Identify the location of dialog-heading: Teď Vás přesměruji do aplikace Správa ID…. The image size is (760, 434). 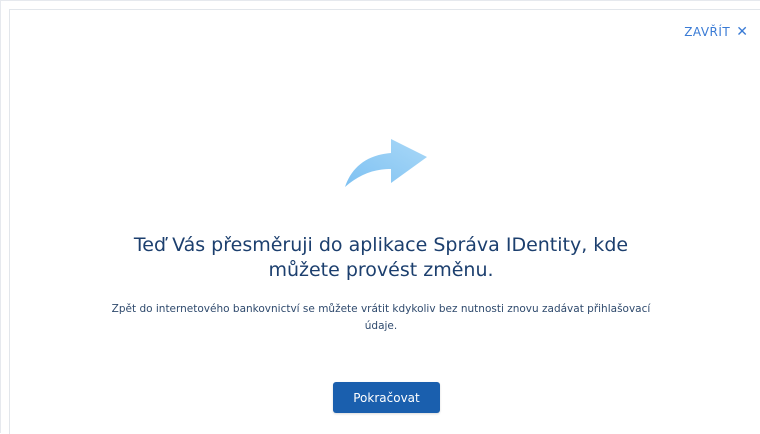
(381, 257).